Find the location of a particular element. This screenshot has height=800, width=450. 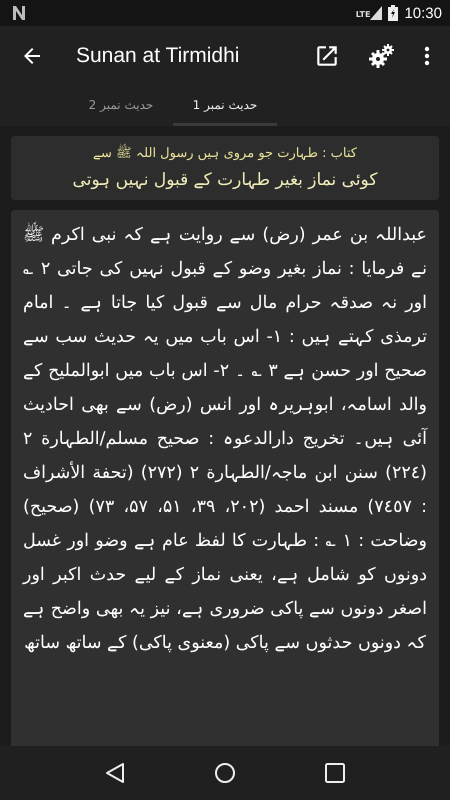

signal-icon is located at coordinates (376, 13).